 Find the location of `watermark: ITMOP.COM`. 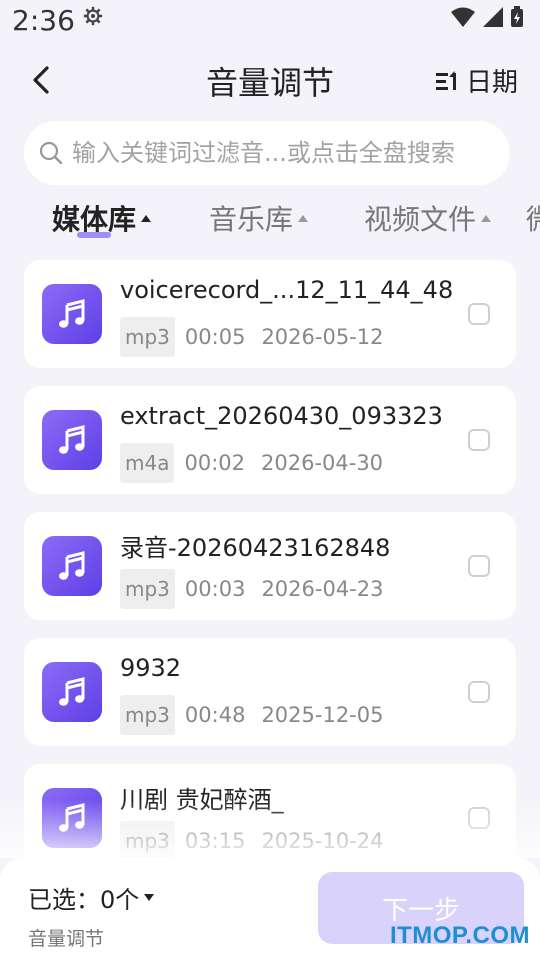

watermark: ITMOP.COM is located at coordinates (459, 935).